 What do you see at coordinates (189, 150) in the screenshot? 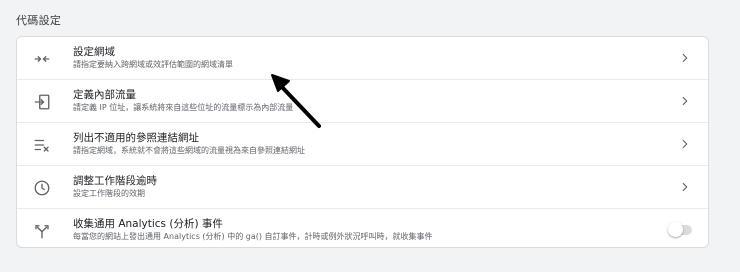
I see `row-description: 請指定網域，系統就不會將這些網域的流量視為來自參照連結網址` at bounding box center [189, 150].